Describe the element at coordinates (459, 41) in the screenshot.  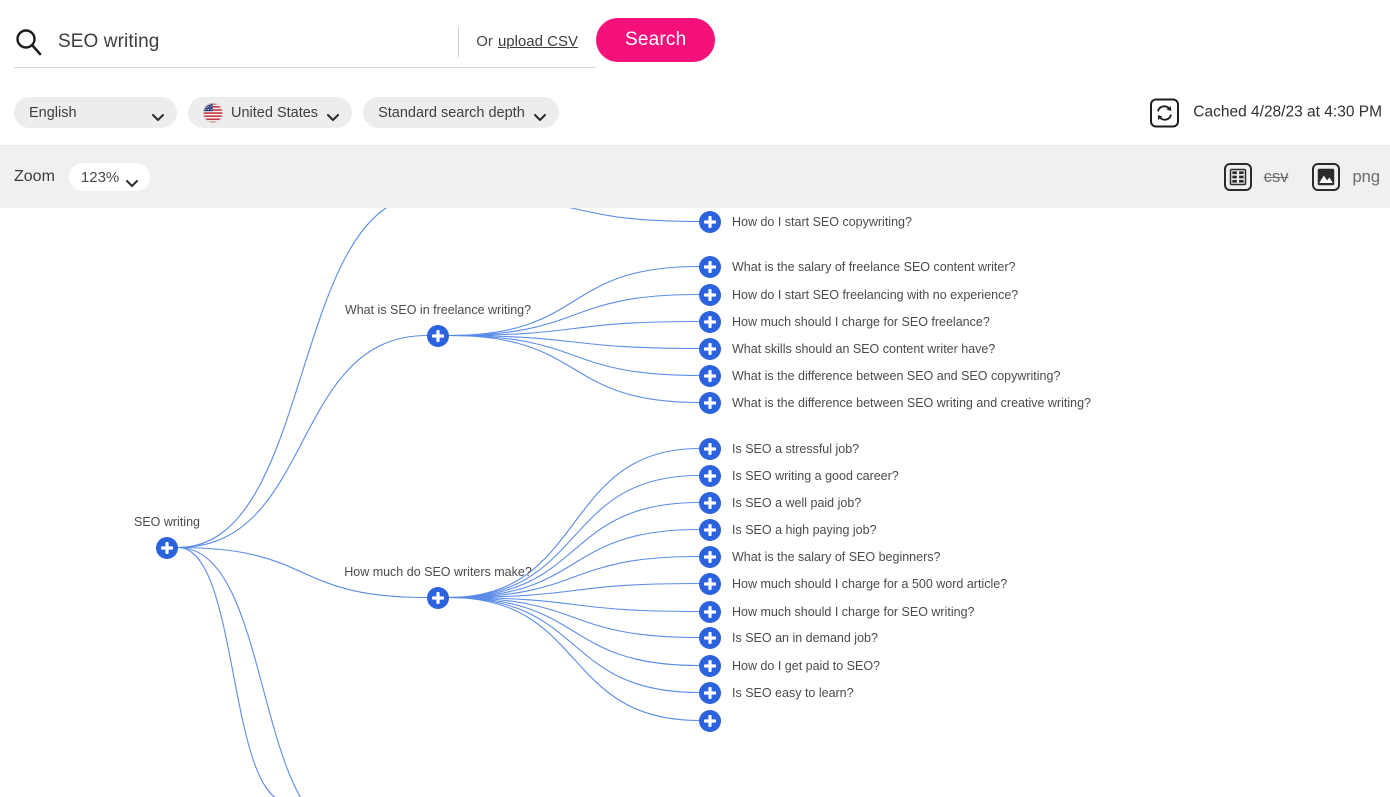
I see `divider` at that location.